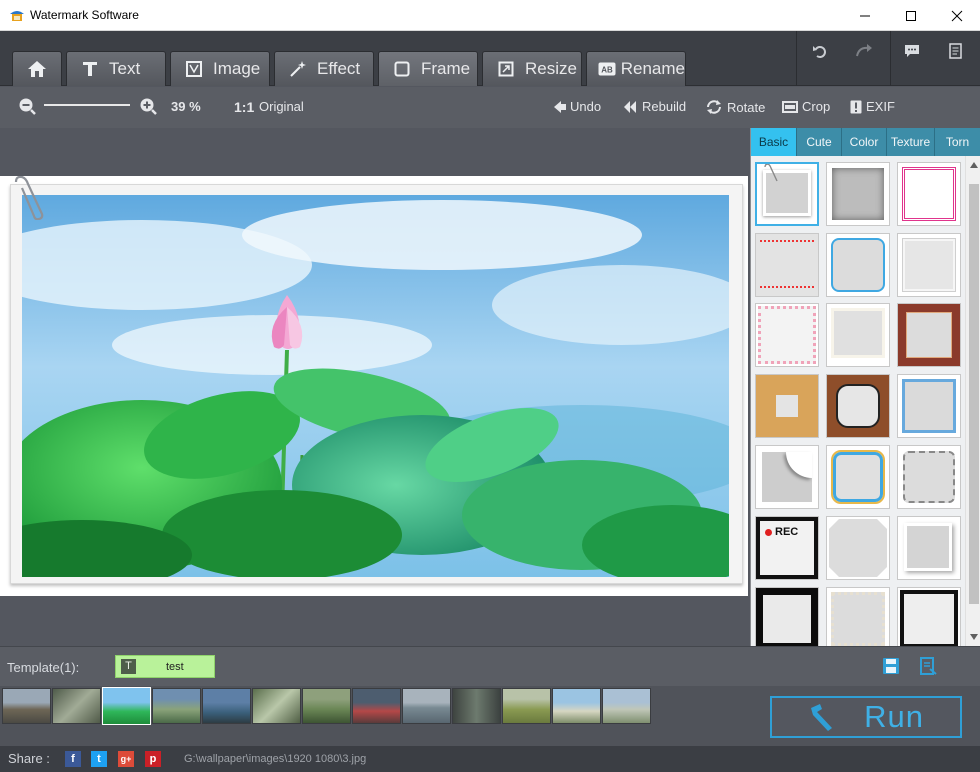 The height and width of the screenshot is (772, 980). Describe the element at coordinates (872, 106) in the screenshot. I see `exif-button: EXIF` at that location.